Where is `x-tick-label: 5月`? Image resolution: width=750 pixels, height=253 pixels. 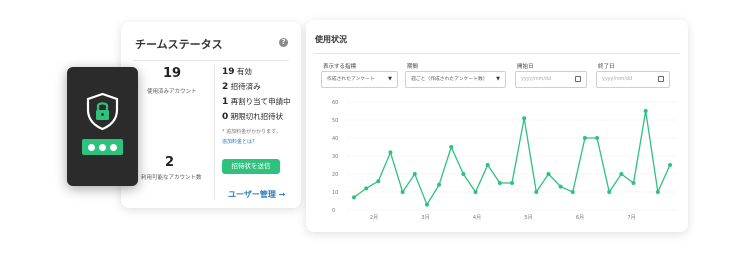
x-tick-label: 5月 is located at coordinates (528, 218).